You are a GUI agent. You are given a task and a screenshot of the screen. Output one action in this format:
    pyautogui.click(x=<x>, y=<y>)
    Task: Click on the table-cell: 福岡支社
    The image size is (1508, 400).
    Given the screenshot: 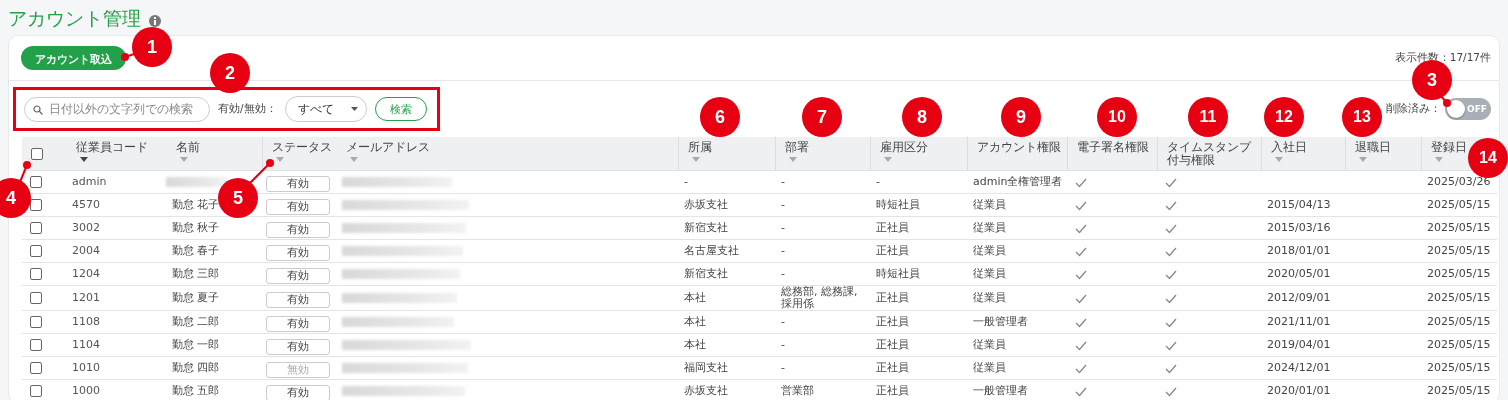 What is the action you would take?
    pyautogui.click(x=706, y=368)
    